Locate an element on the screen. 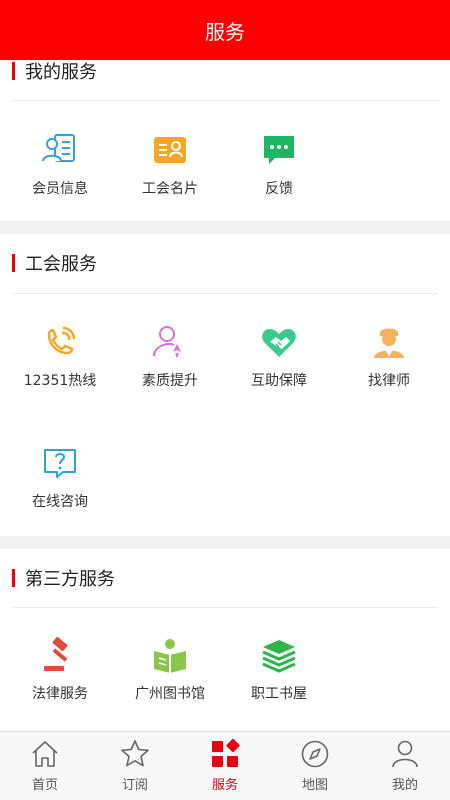 The image size is (450, 800). tab-mine: 我的 is located at coordinates (405, 766).